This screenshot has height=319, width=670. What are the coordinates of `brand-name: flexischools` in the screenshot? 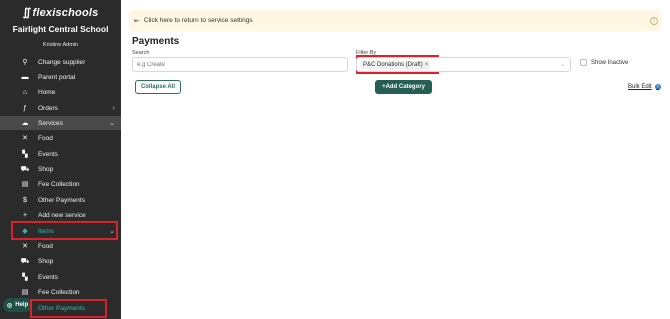 It's located at (65, 13).